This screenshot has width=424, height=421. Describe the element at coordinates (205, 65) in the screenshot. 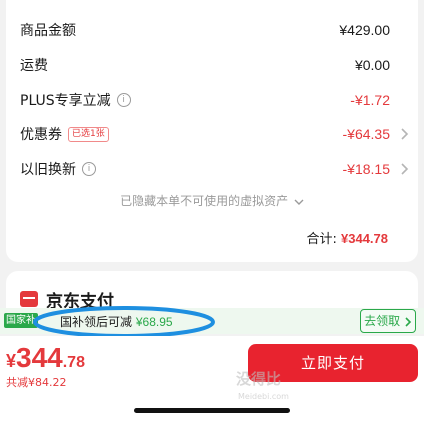

I see `row-shipping: 运费 ¥0.00` at that location.